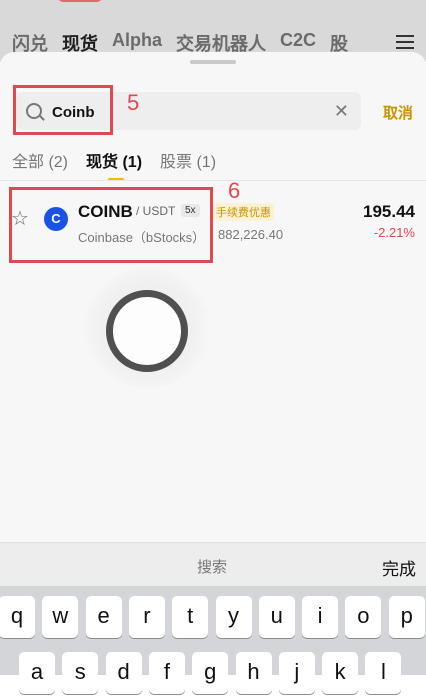 The image size is (426, 696). Describe the element at coordinates (60, 617) in the screenshot. I see `key-w: w` at that location.